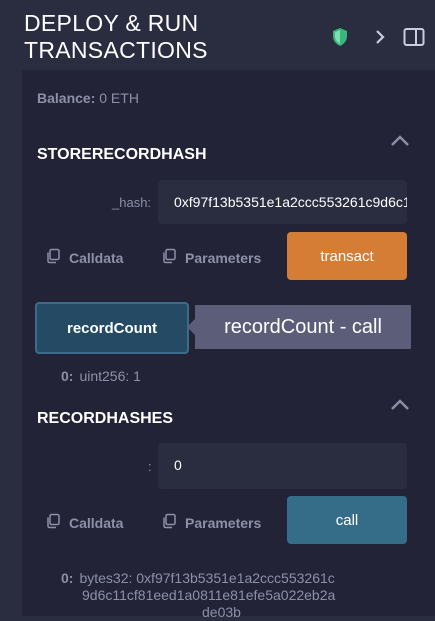 The height and width of the screenshot is (621, 435). What do you see at coordinates (116, 50) in the screenshot?
I see `panel-title-line2: TRANSACTIONS` at bounding box center [116, 50].